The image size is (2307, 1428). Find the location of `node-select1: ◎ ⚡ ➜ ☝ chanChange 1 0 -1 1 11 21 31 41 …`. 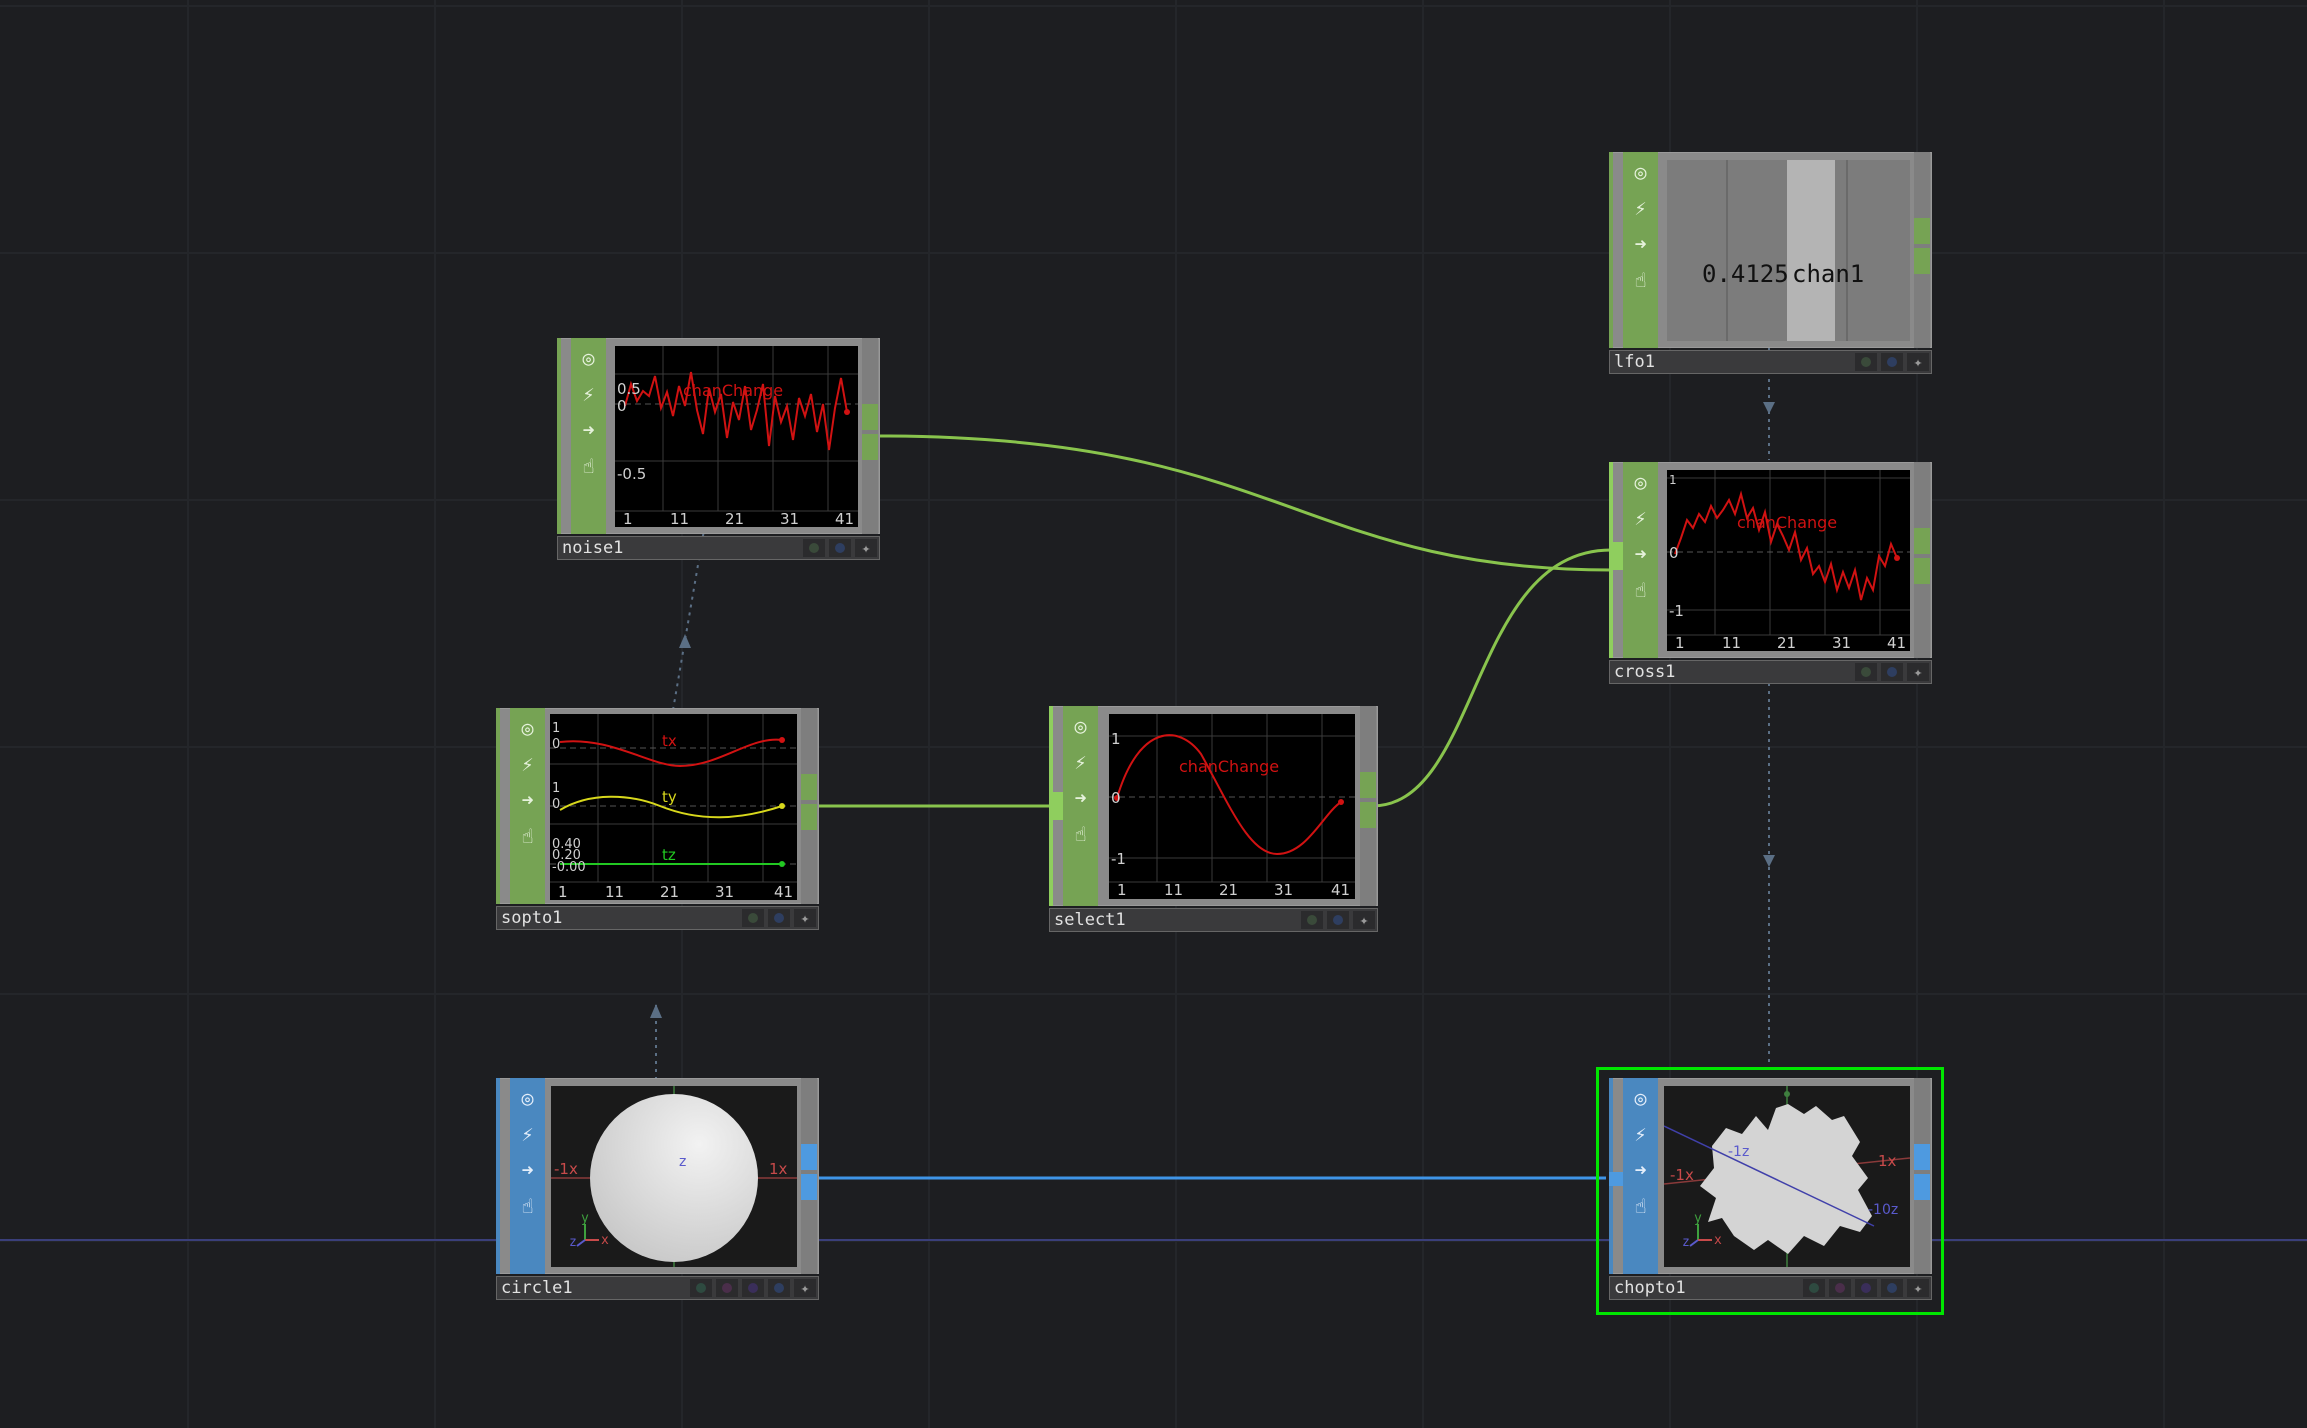

node-select1: ◎ ⚡ ➜ ☝ chanChange 1 0 -1 1 11 21 31 41 … is located at coordinates (1213, 820).